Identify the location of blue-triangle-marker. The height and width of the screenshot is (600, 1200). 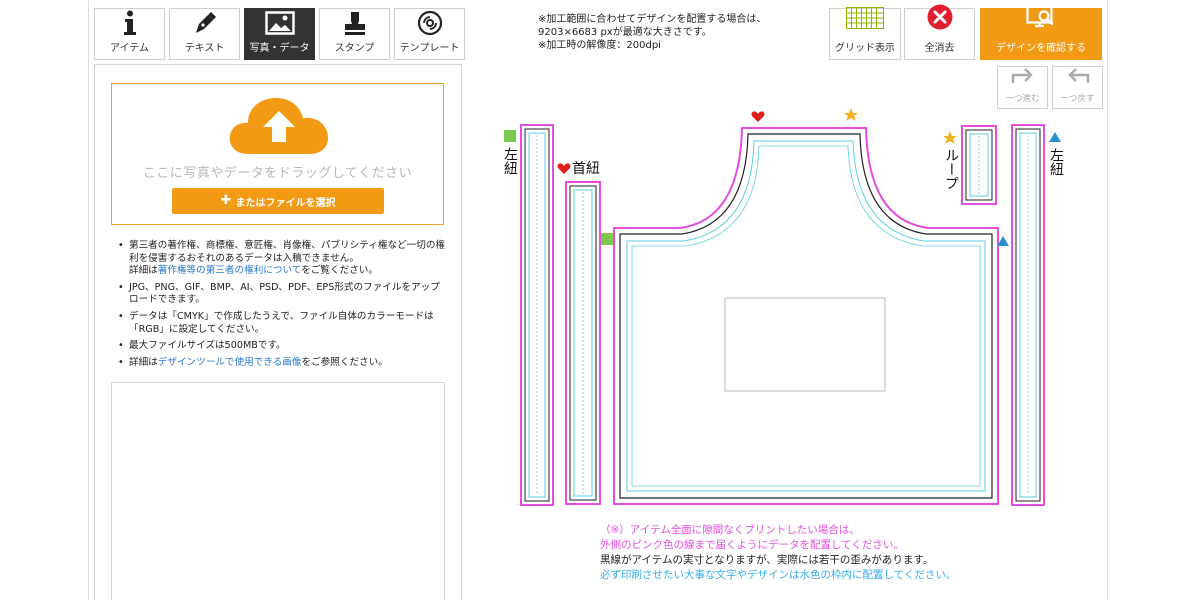
(1055, 137).